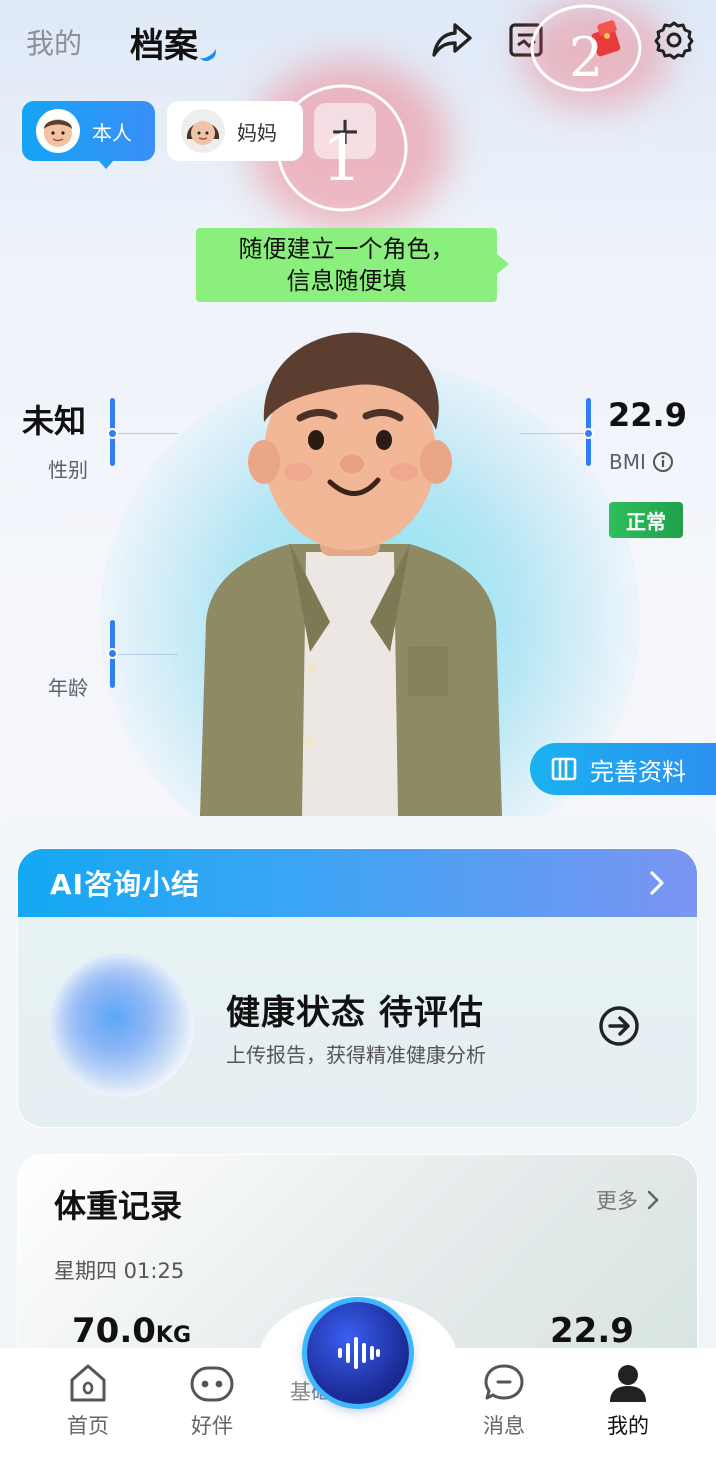 The height and width of the screenshot is (1476, 716). I want to click on weight-value-row: 70.0KG, so click(131, 1331).